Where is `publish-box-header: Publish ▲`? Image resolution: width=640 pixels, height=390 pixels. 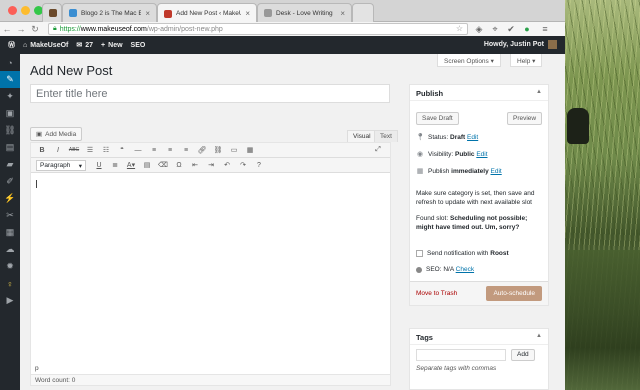
publish-box-header: Publish ▲ is located at coordinates (479, 93).